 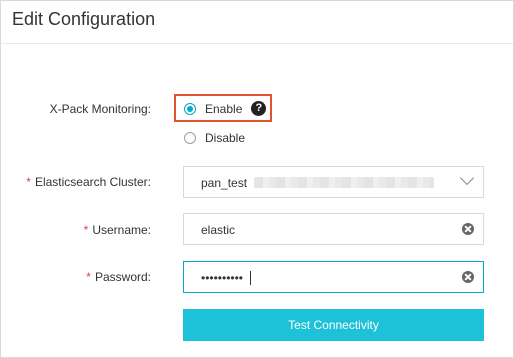 What do you see at coordinates (259, 108) in the screenshot?
I see `question-circle-icon: ?` at bounding box center [259, 108].